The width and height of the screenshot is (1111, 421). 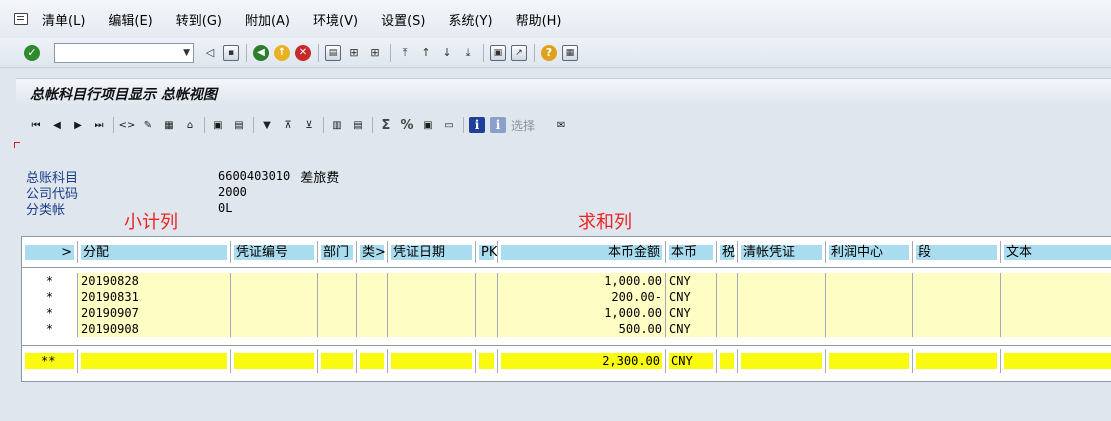 I want to click on cursor-marker, so click(x=17, y=145).